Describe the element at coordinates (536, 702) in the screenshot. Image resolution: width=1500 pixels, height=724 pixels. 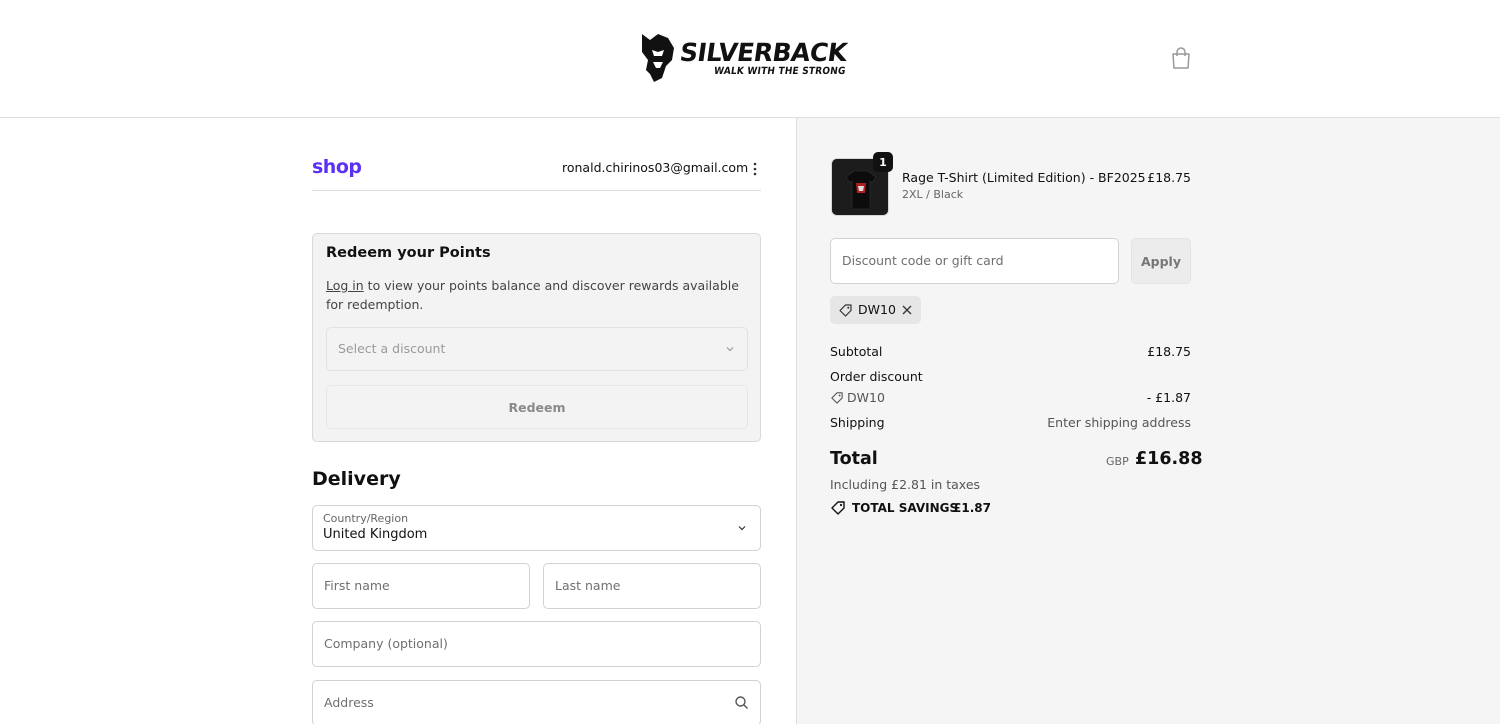
I see `address-field: Address` at that location.